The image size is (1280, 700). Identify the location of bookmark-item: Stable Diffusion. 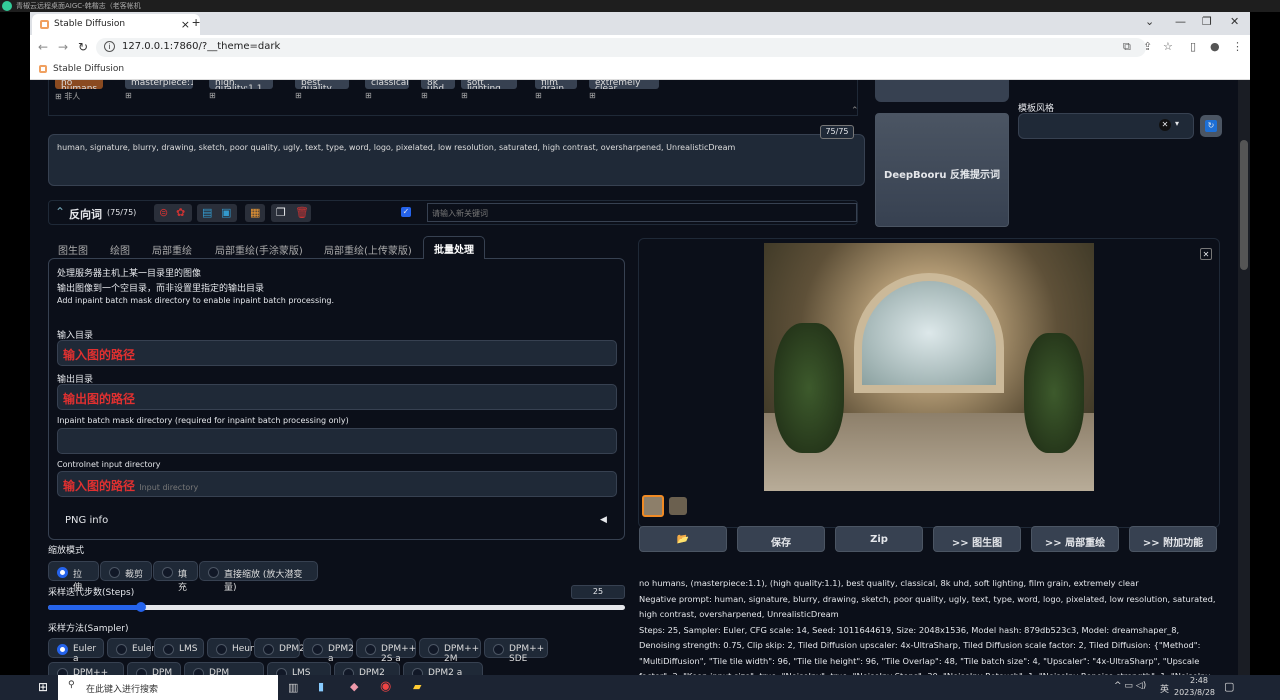
(88, 69).